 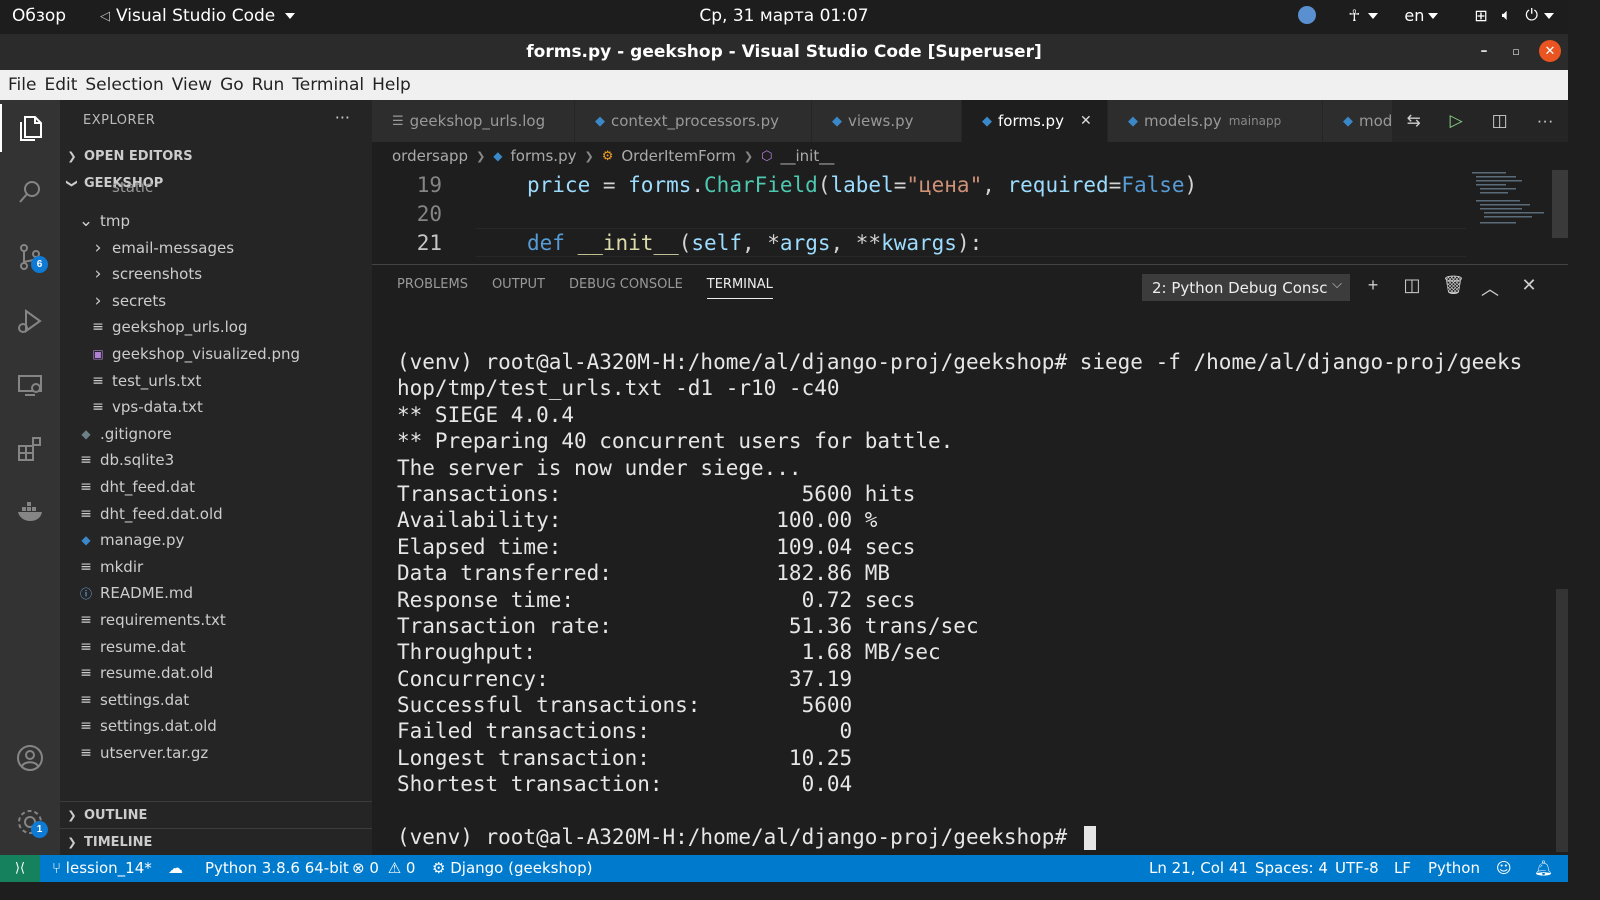 I want to click on tree-item: ◆ .gitignore, so click(x=216, y=434).